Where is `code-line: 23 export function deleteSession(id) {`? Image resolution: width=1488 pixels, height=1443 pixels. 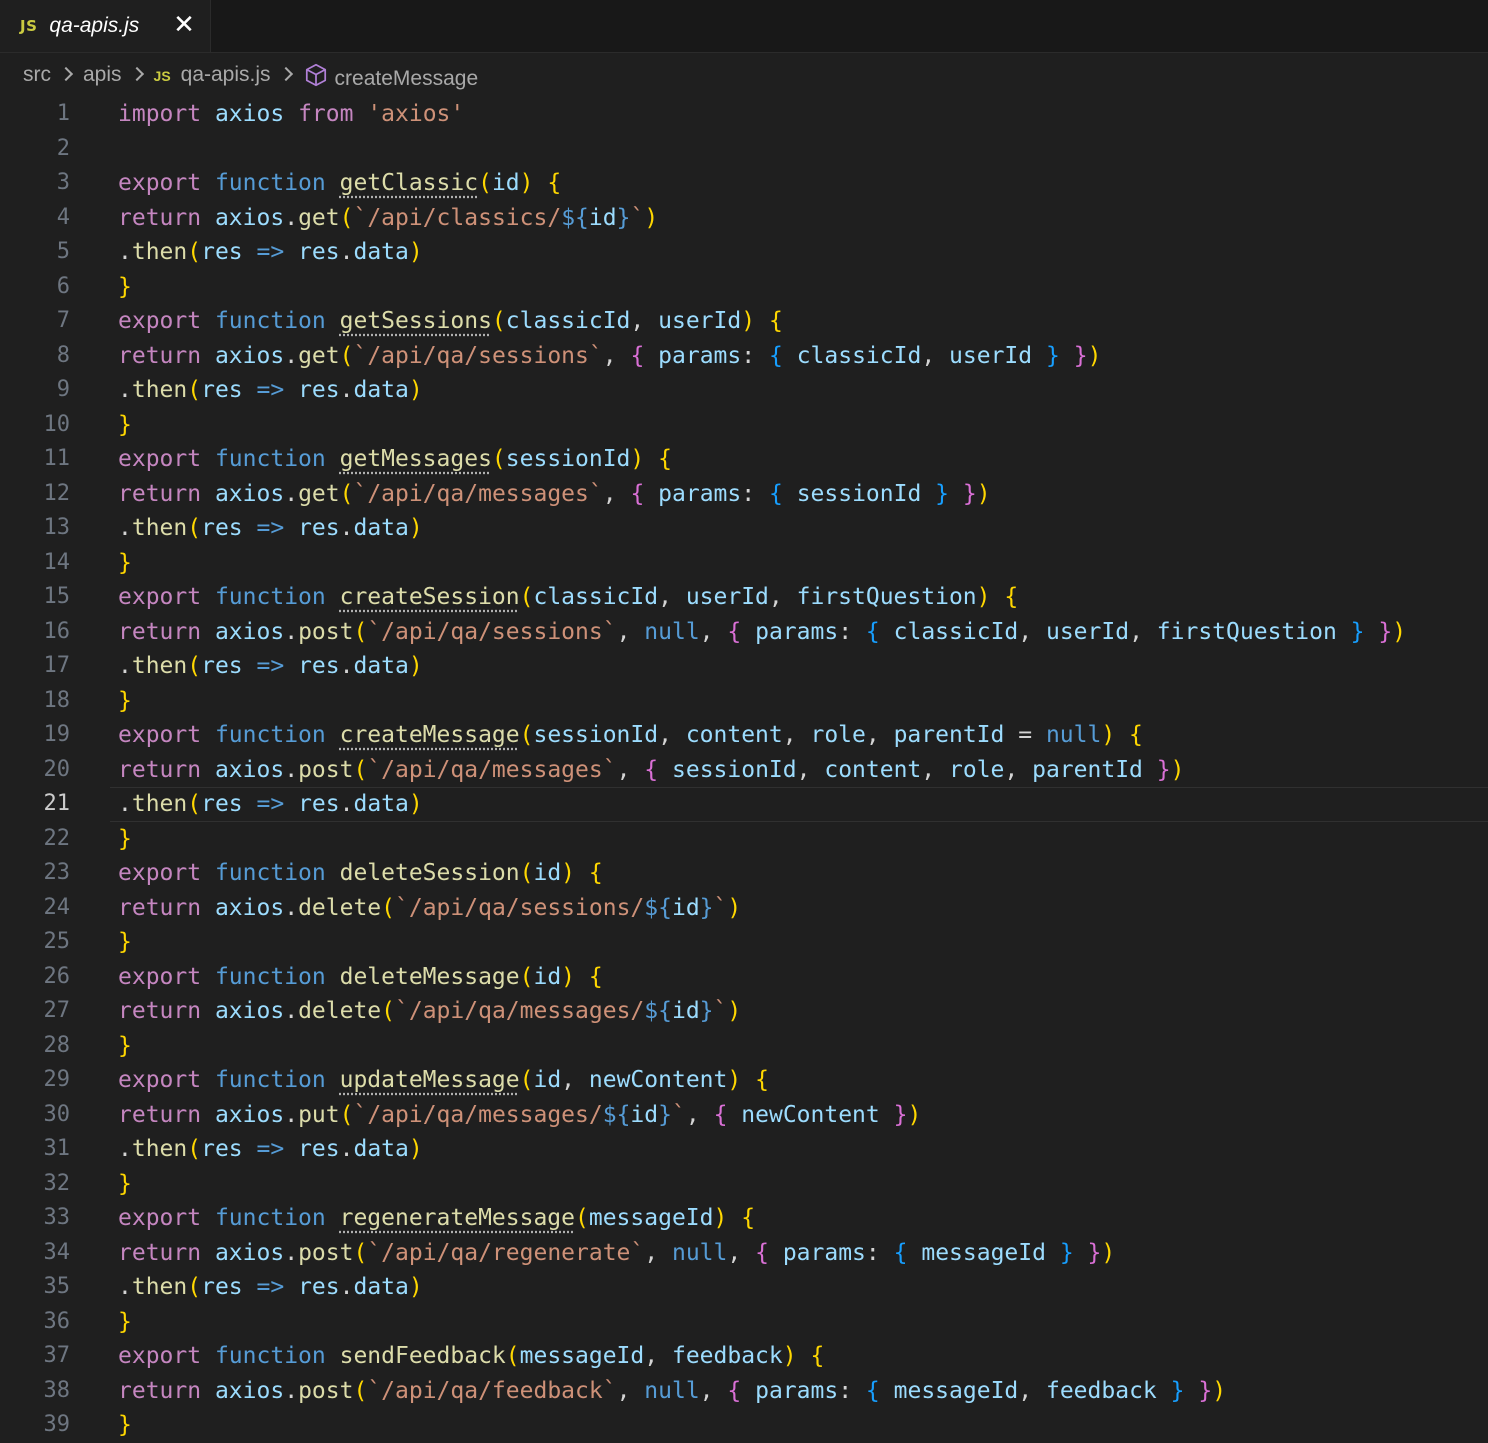
code-line: 23 export function deleteSession(id) { is located at coordinates (744, 873).